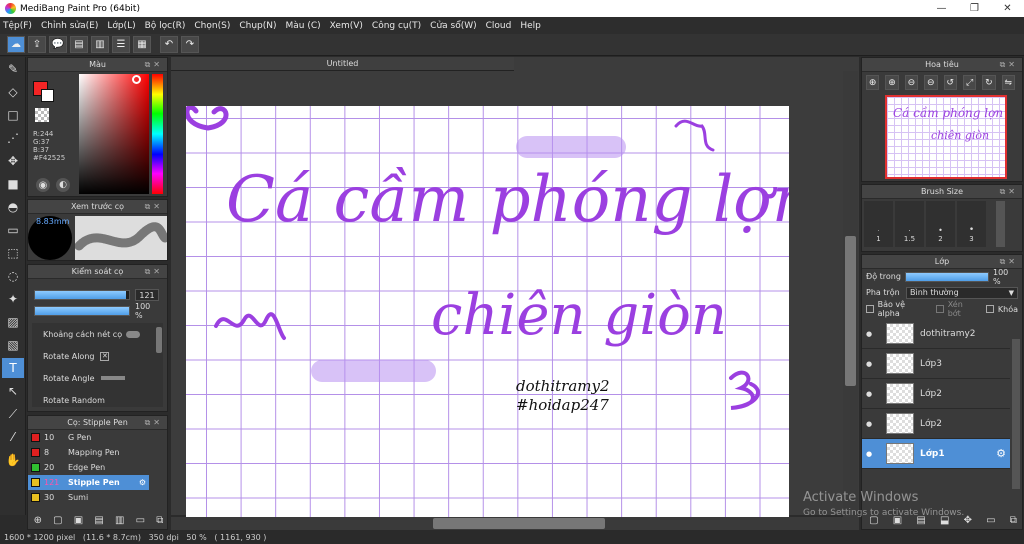 This screenshot has width=1024, height=544. What do you see at coordinates (941, 8) in the screenshot?
I see `minimize-icon: —` at bounding box center [941, 8].